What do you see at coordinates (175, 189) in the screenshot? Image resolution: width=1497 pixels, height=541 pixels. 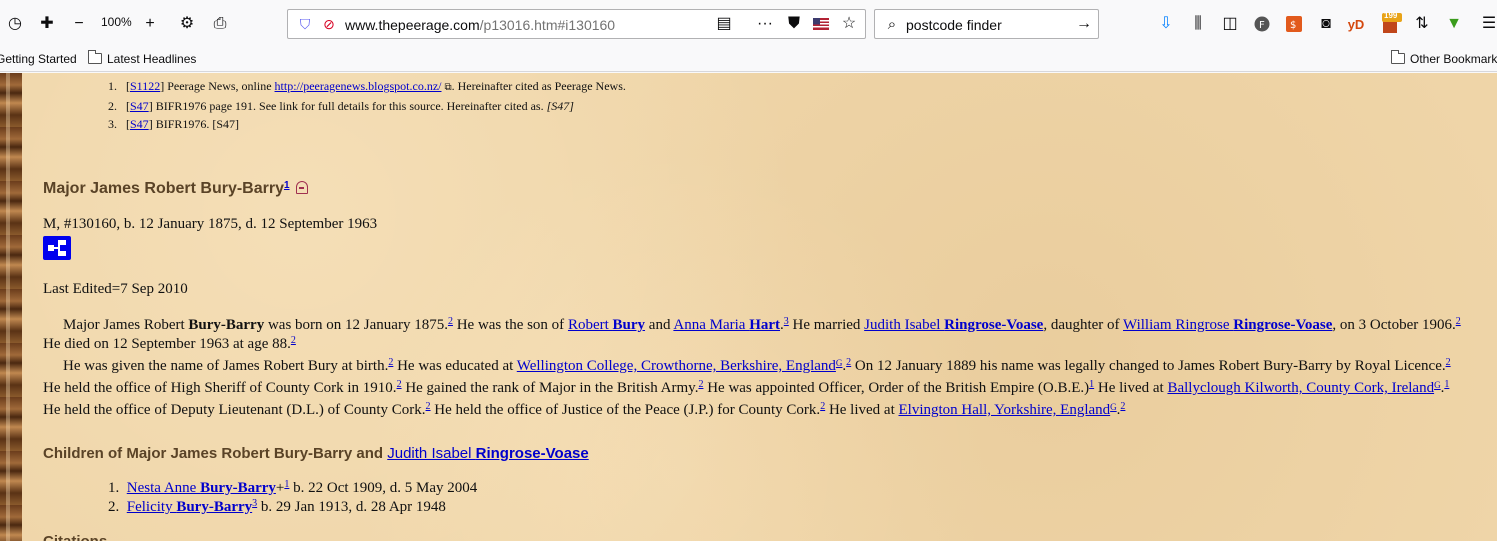 I see `person-title: Major James Robert Bury-Barry1` at bounding box center [175, 189].